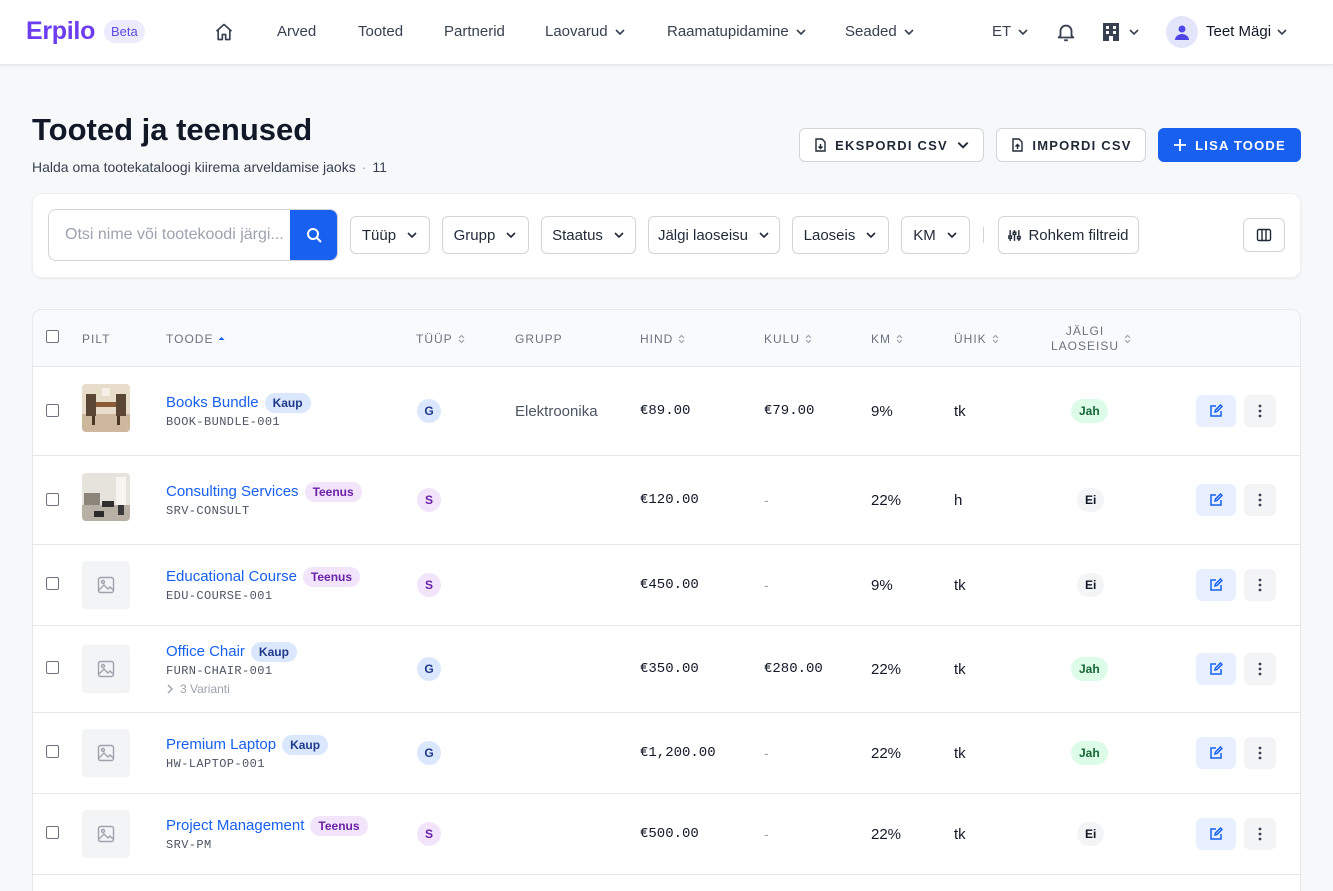 The height and width of the screenshot is (891, 1333). What do you see at coordinates (1180, 145) in the screenshot?
I see `plus-icon` at bounding box center [1180, 145].